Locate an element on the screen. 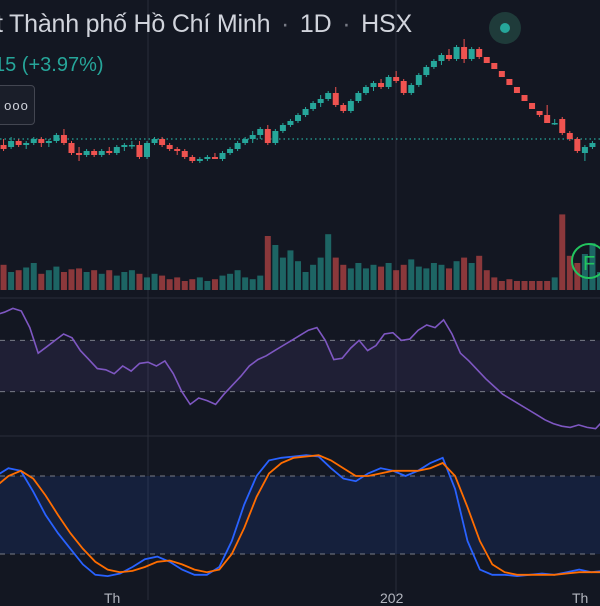 This screenshot has height=606, width=600. exchange-label: HSX is located at coordinates (386, 24).